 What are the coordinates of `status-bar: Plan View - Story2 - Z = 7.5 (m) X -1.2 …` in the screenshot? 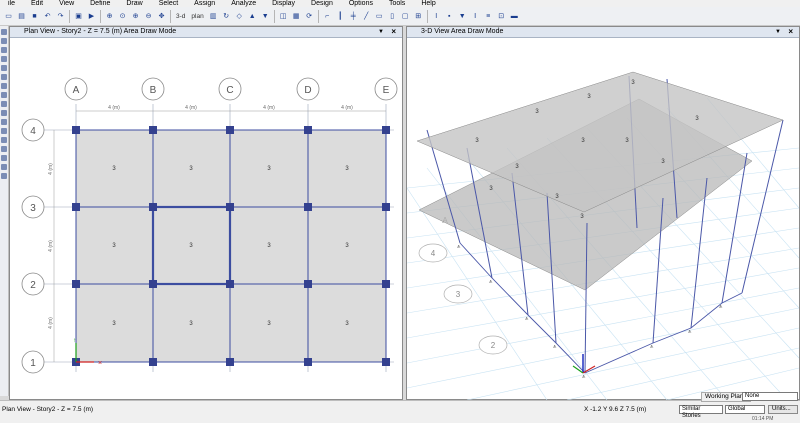 It's located at (400, 407).